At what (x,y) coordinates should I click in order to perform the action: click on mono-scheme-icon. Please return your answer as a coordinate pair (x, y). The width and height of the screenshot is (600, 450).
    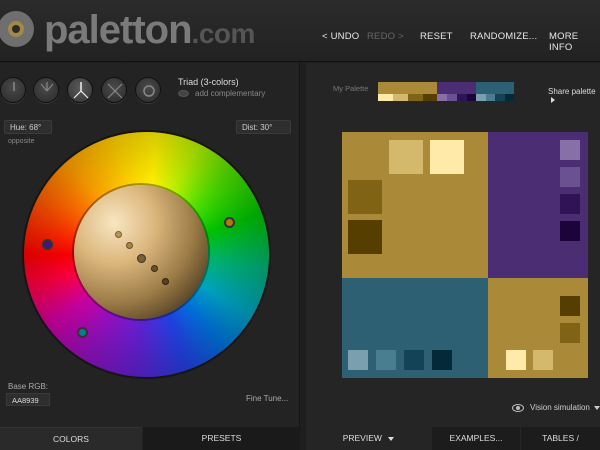
    Looking at the image, I should click on (13, 90).